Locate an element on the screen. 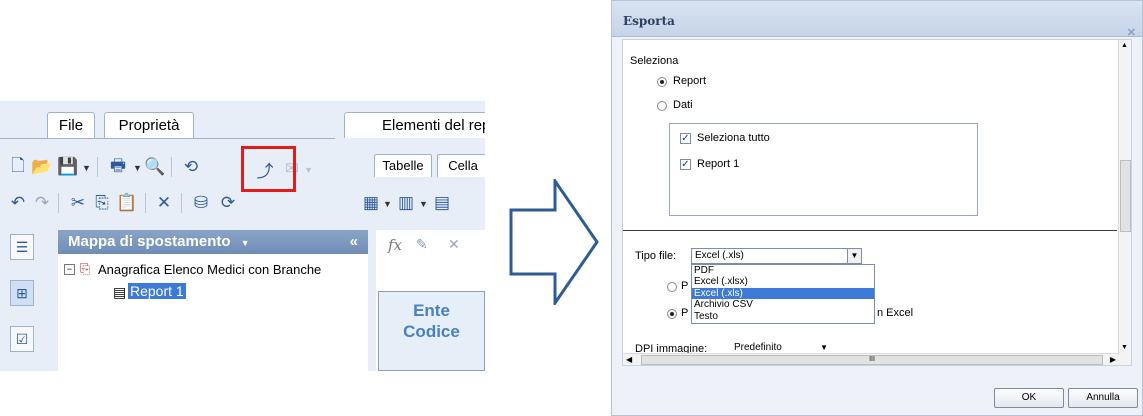 This screenshot has width=1143, height=416. hscroll-thumb: III is located at coordinates (872, 360).